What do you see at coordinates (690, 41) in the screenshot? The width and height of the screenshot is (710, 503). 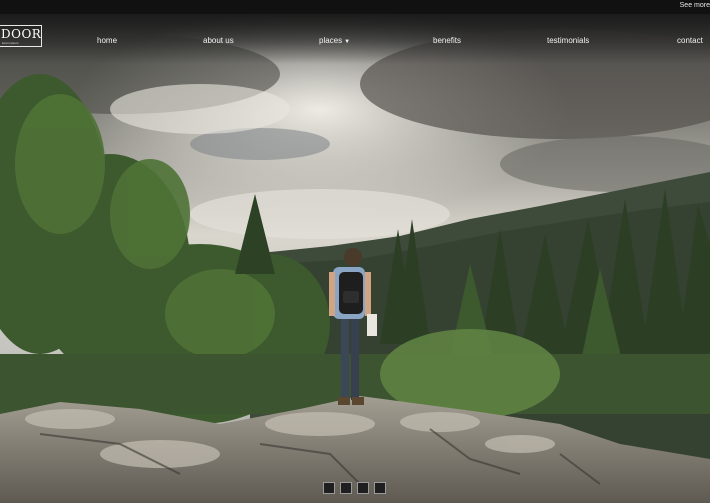 I see `nav-item-contact: contact` at bounding box center [690, 41].